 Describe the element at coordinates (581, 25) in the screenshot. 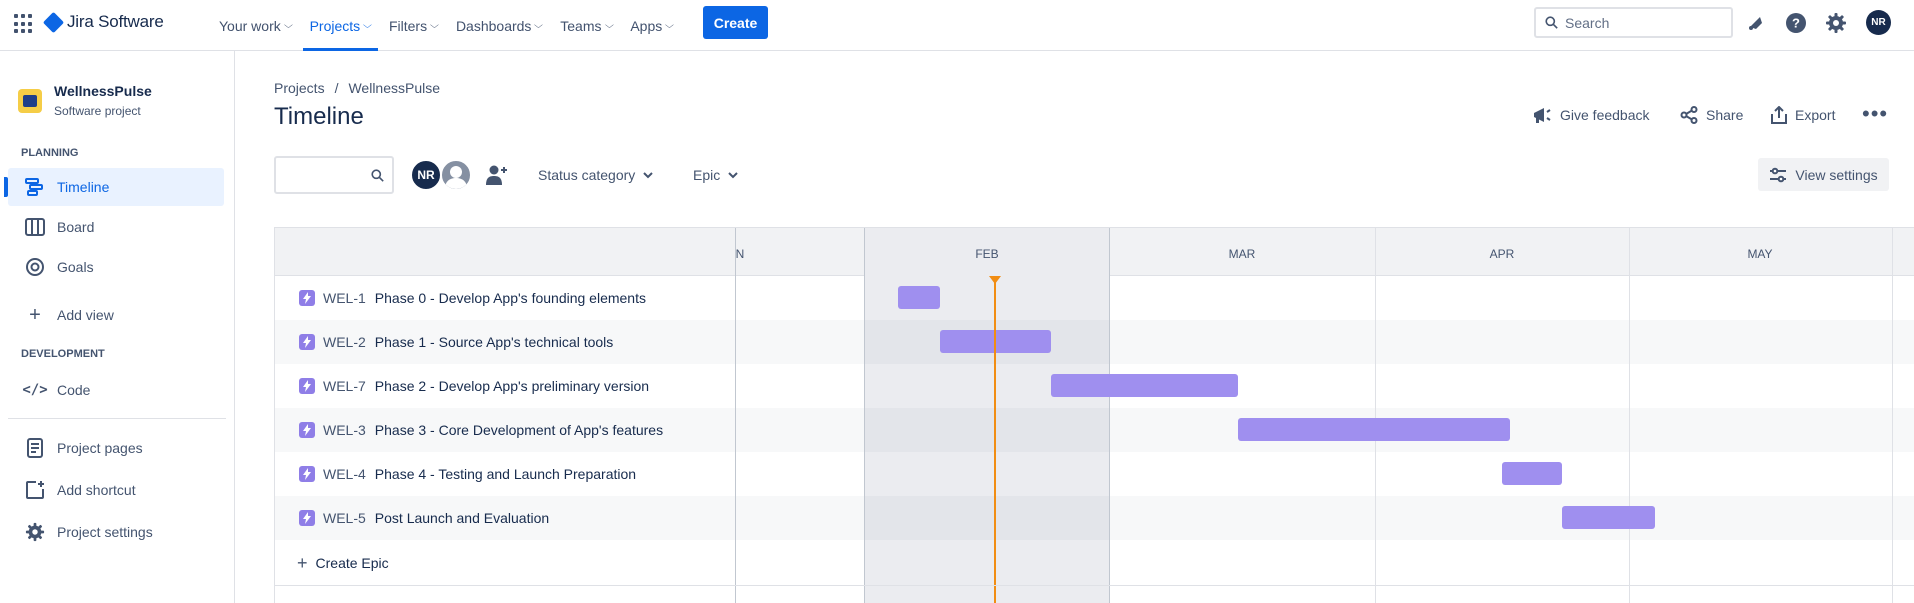

I see `nav-teams-label: Teams` at that location.